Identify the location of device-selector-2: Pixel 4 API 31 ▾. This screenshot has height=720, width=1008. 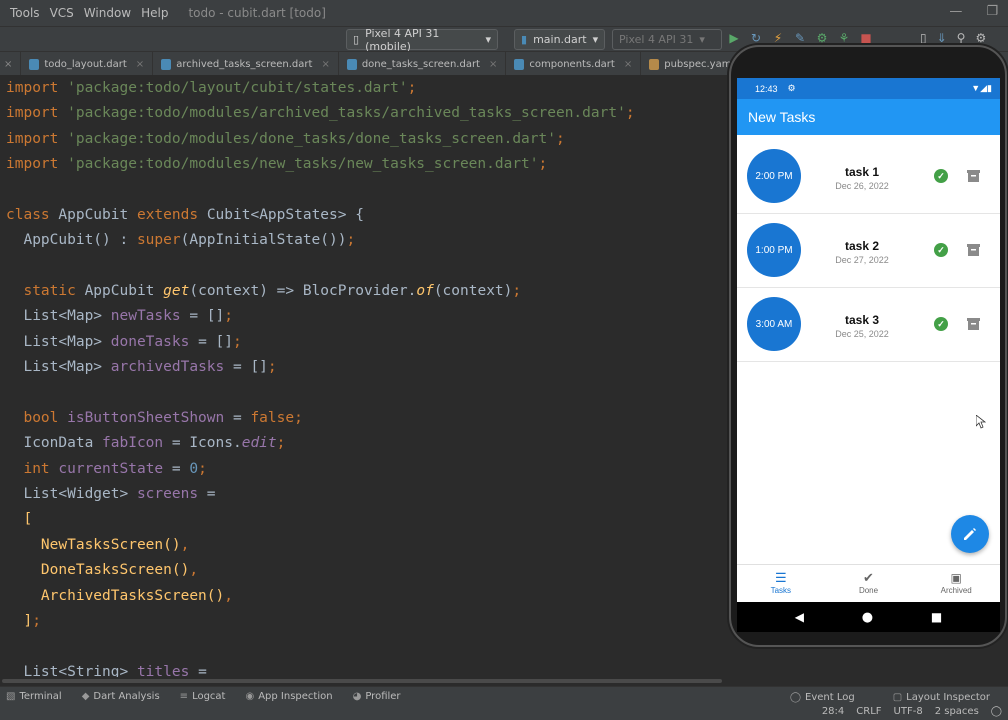
(667, 39).